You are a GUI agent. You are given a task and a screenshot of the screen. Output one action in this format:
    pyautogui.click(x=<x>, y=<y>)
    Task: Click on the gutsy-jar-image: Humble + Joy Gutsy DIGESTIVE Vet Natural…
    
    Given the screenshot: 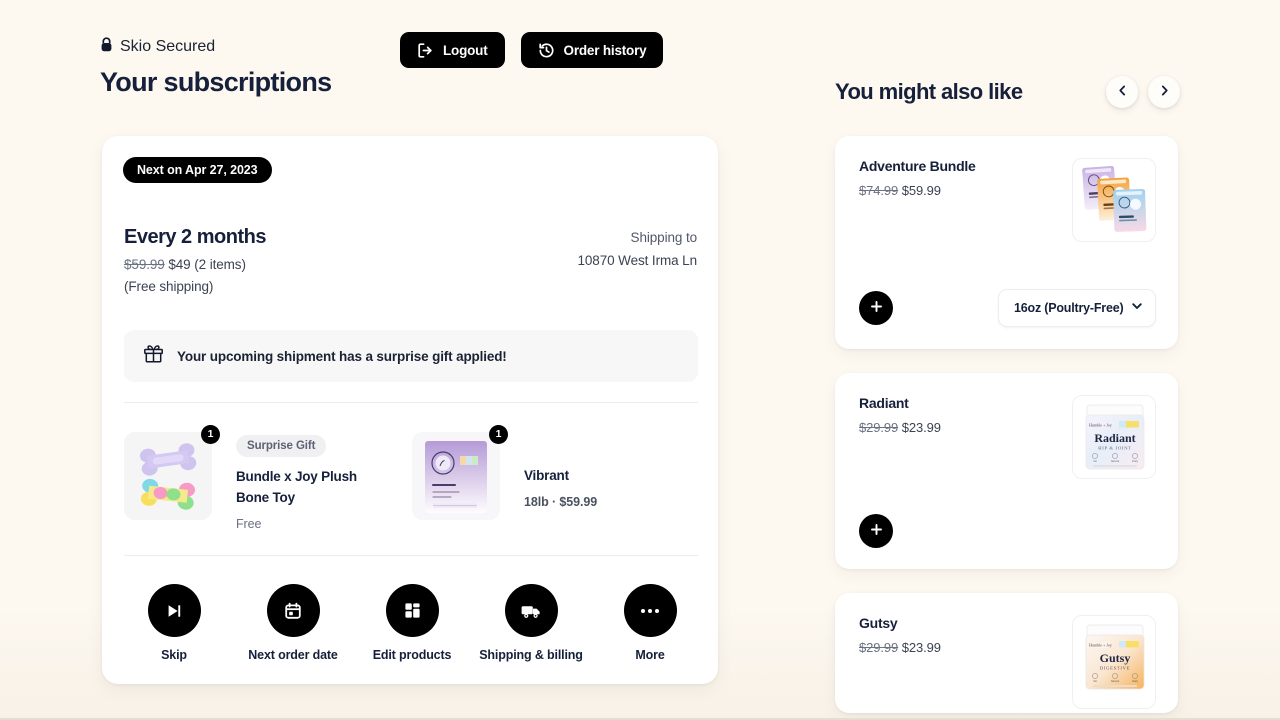 What is the action you would take?
    pyautogui.click(x=1114, y=662)
    